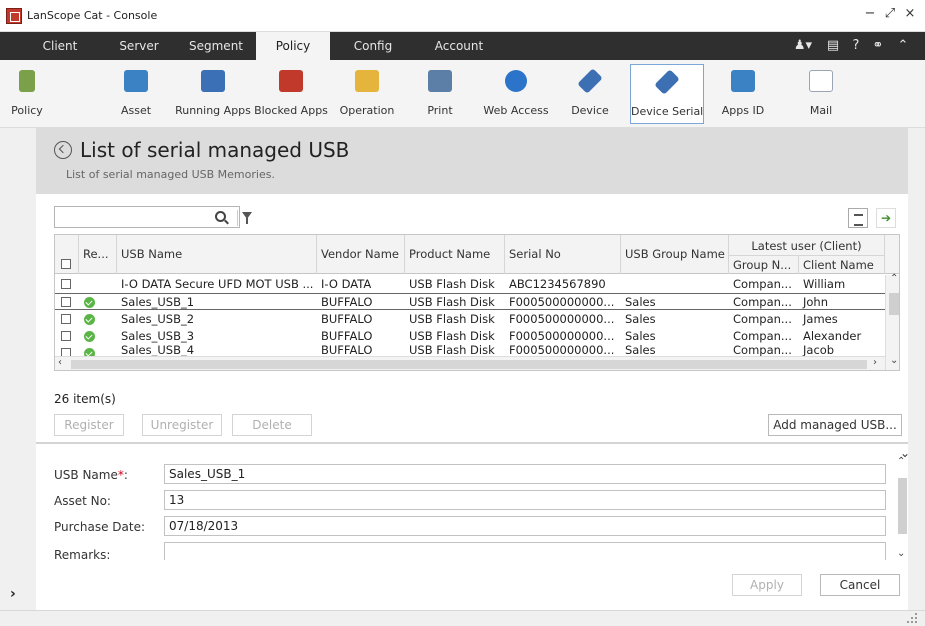 The image size is (925, 626). I want to click on expand-sidebar-icon: ›, so click(13, 594).